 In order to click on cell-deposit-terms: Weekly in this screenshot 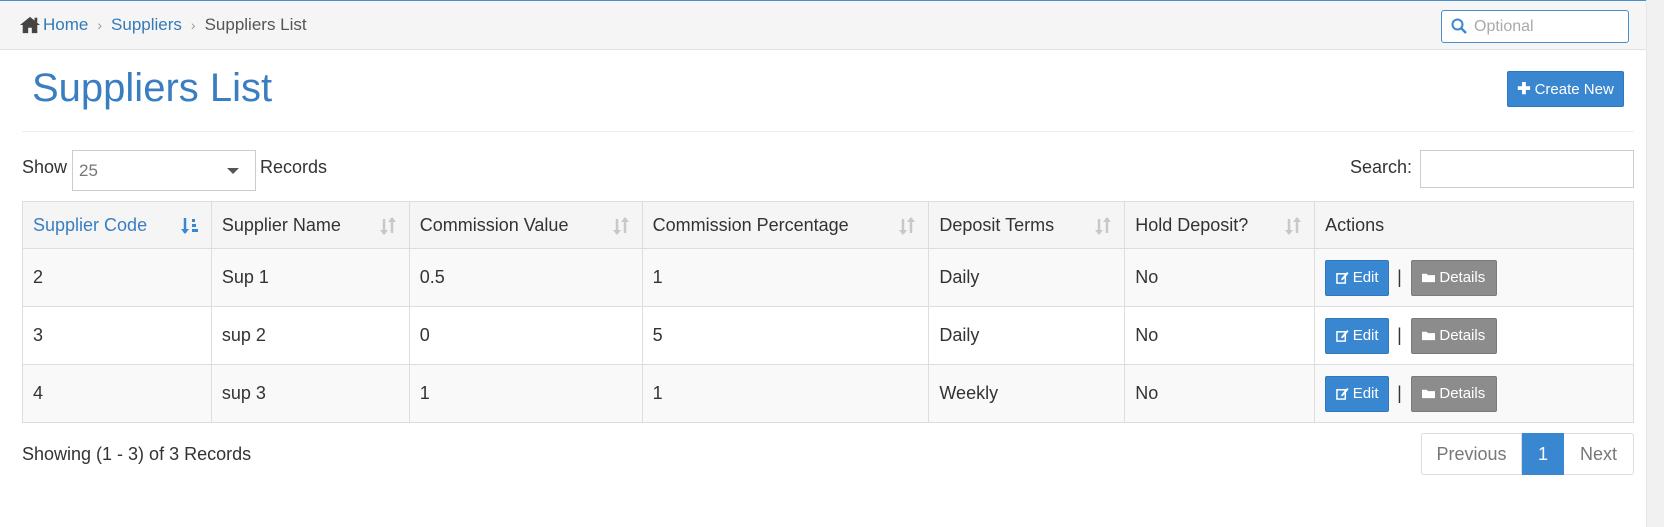, I will do `click(1027, 393)`.